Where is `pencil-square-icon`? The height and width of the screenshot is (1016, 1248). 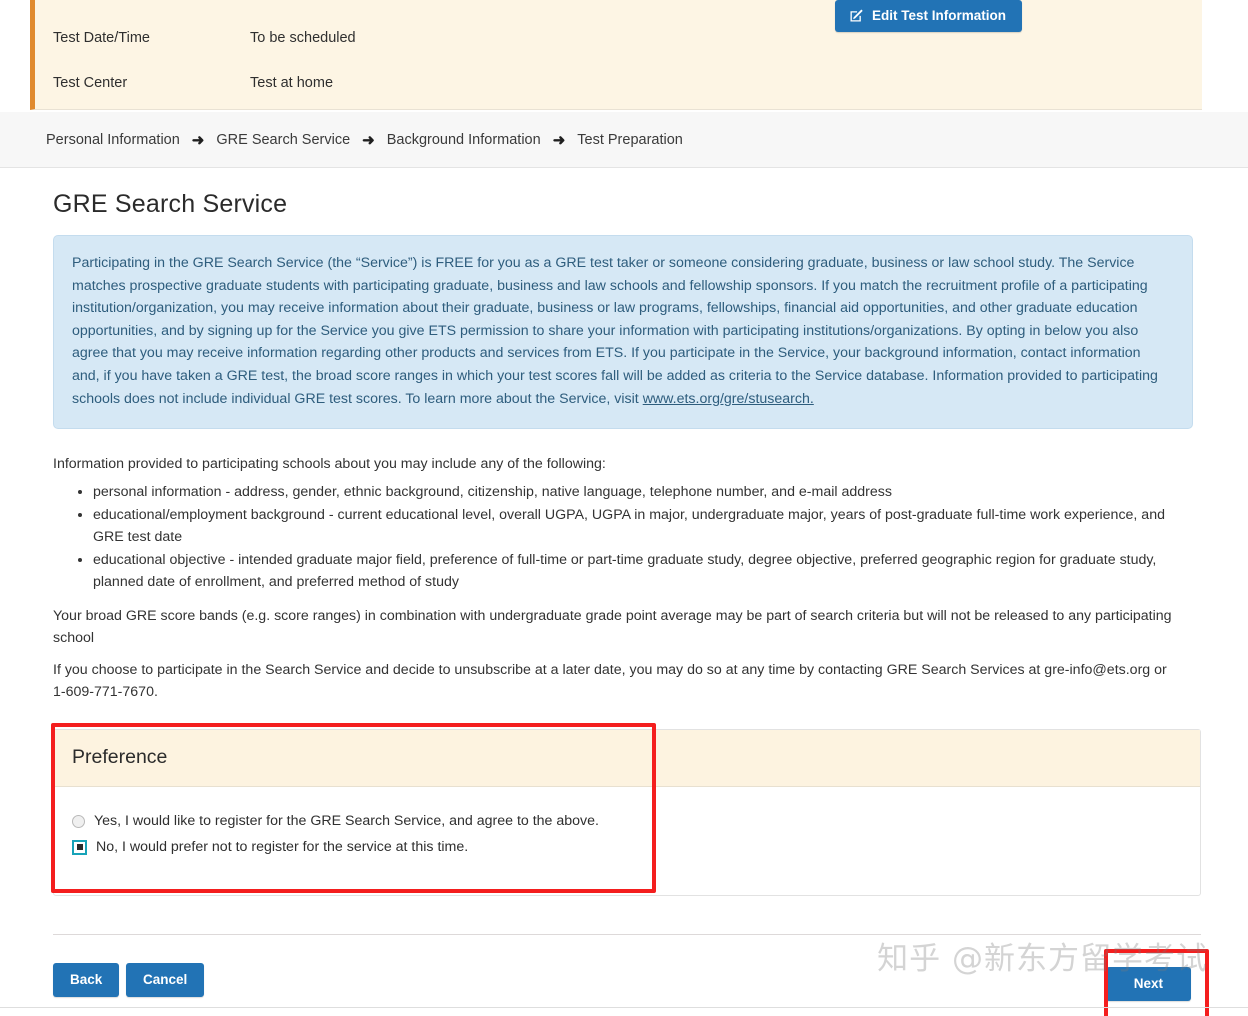
pencil-square-icon is located at coordinates (856, 15).